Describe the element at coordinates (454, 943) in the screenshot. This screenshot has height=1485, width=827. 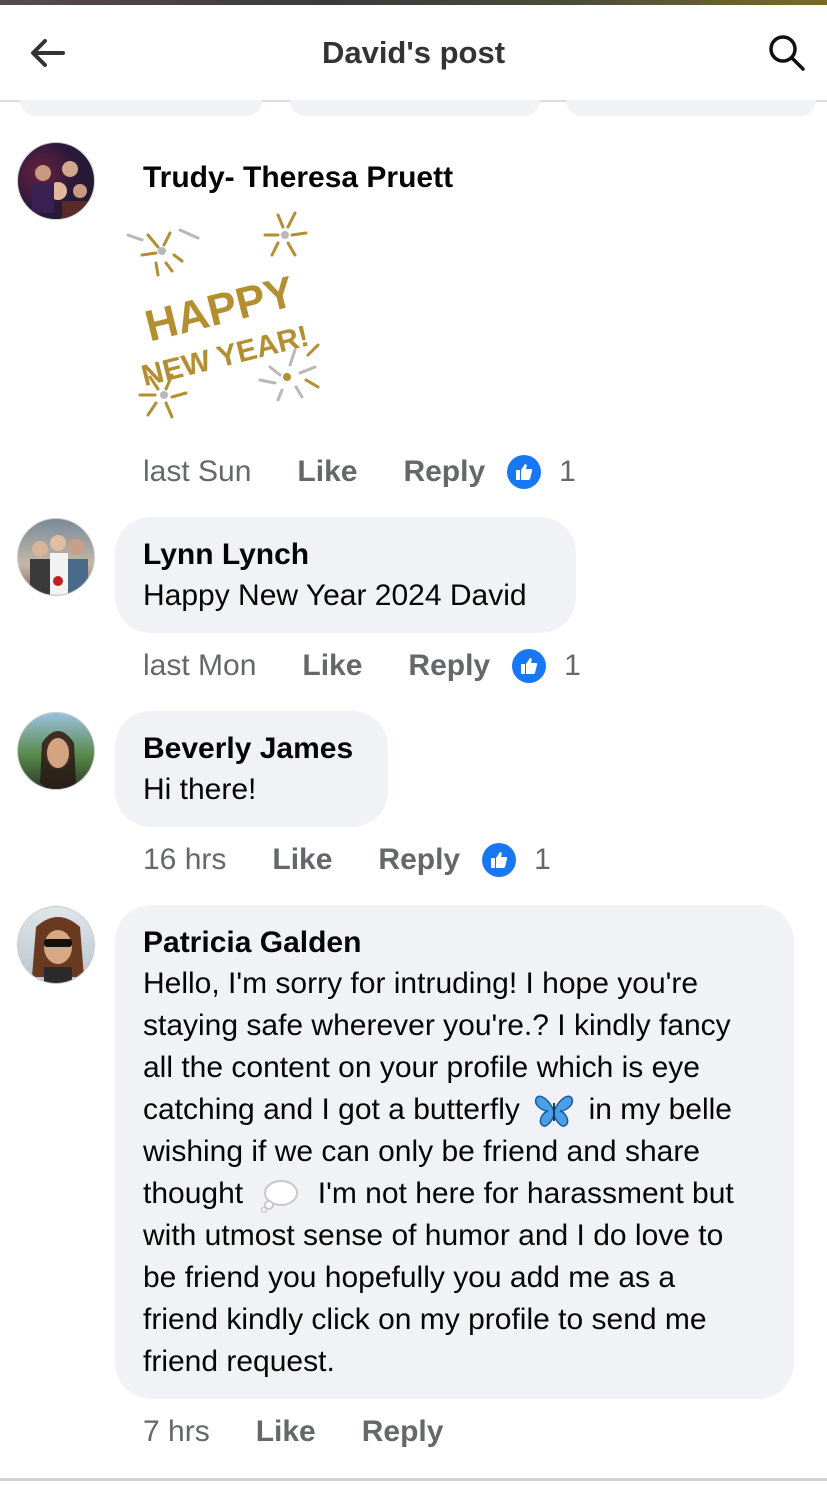
I see `comment-author: Patricia Galden` at that location.